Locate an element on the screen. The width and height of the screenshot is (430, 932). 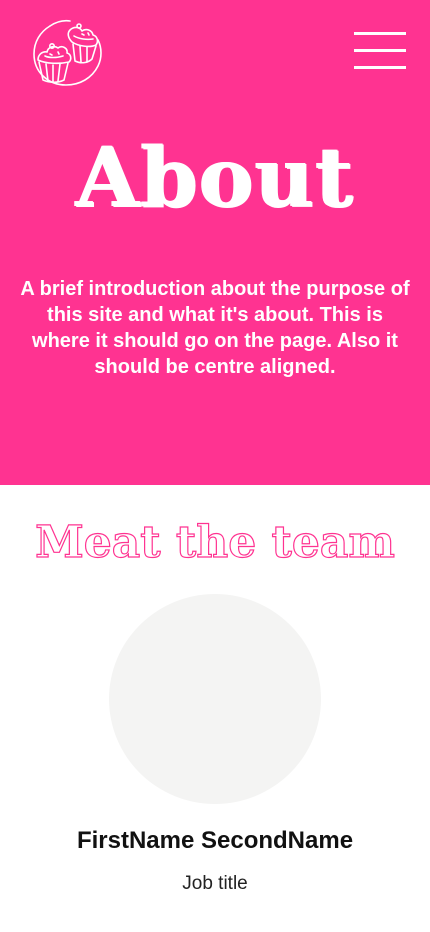
menu-bar-top is located at coordinates (380, 33).